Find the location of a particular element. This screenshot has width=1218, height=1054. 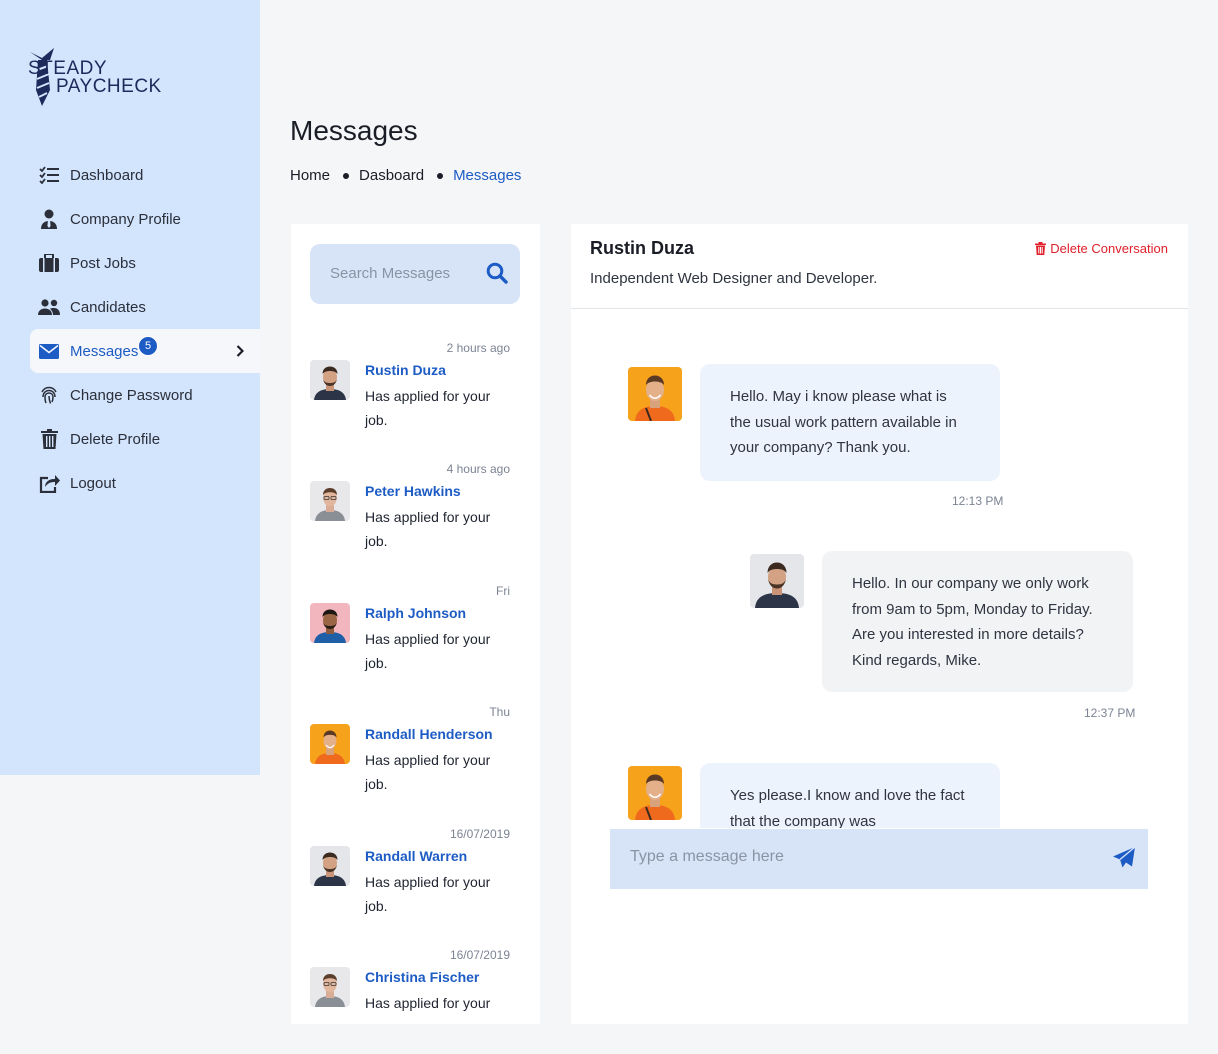

sidebar-item-label: Logout is located at coordinates (93, 483).